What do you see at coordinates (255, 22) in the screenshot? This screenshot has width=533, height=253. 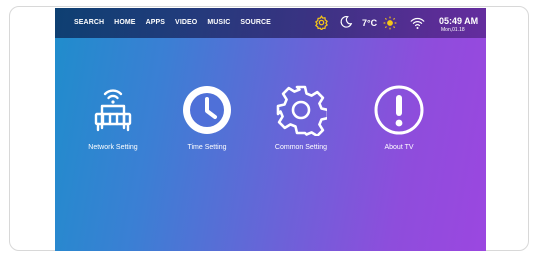 I see `menu-item-source: SOURCE` at bounding box center [255, 22].